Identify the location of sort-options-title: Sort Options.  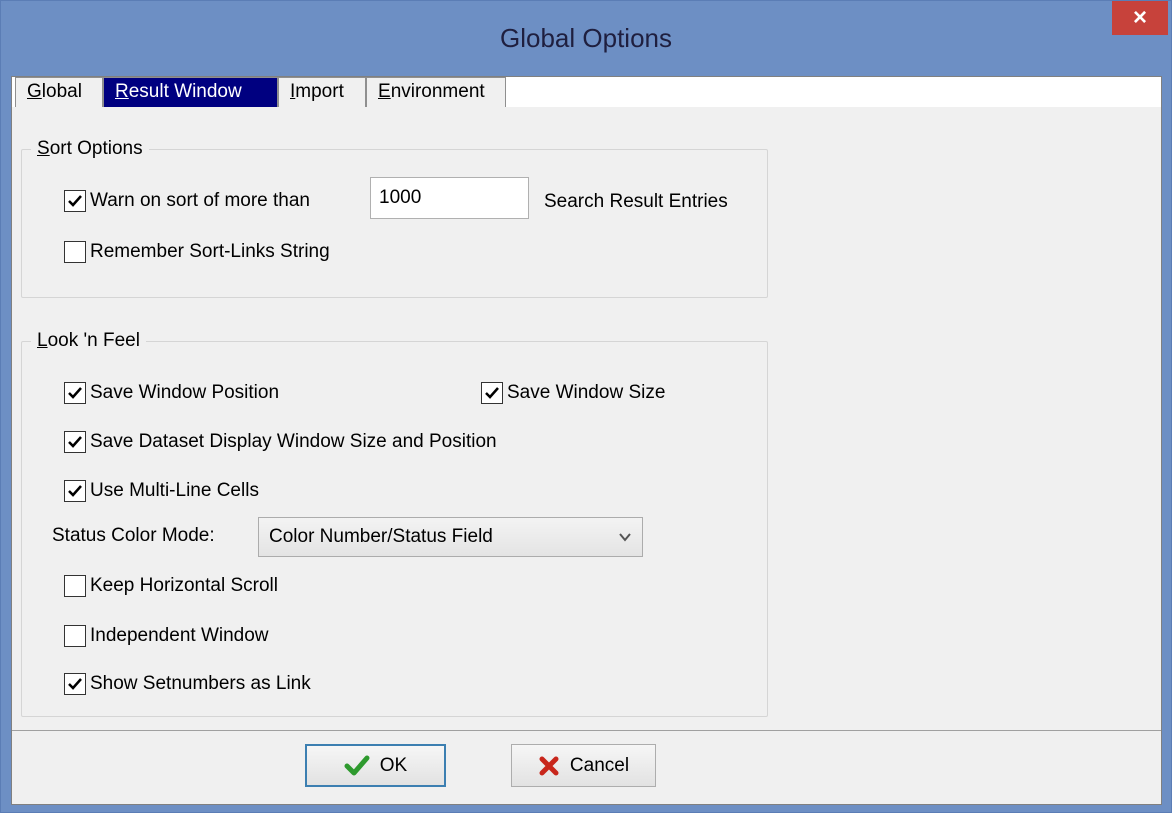
(90, 149).